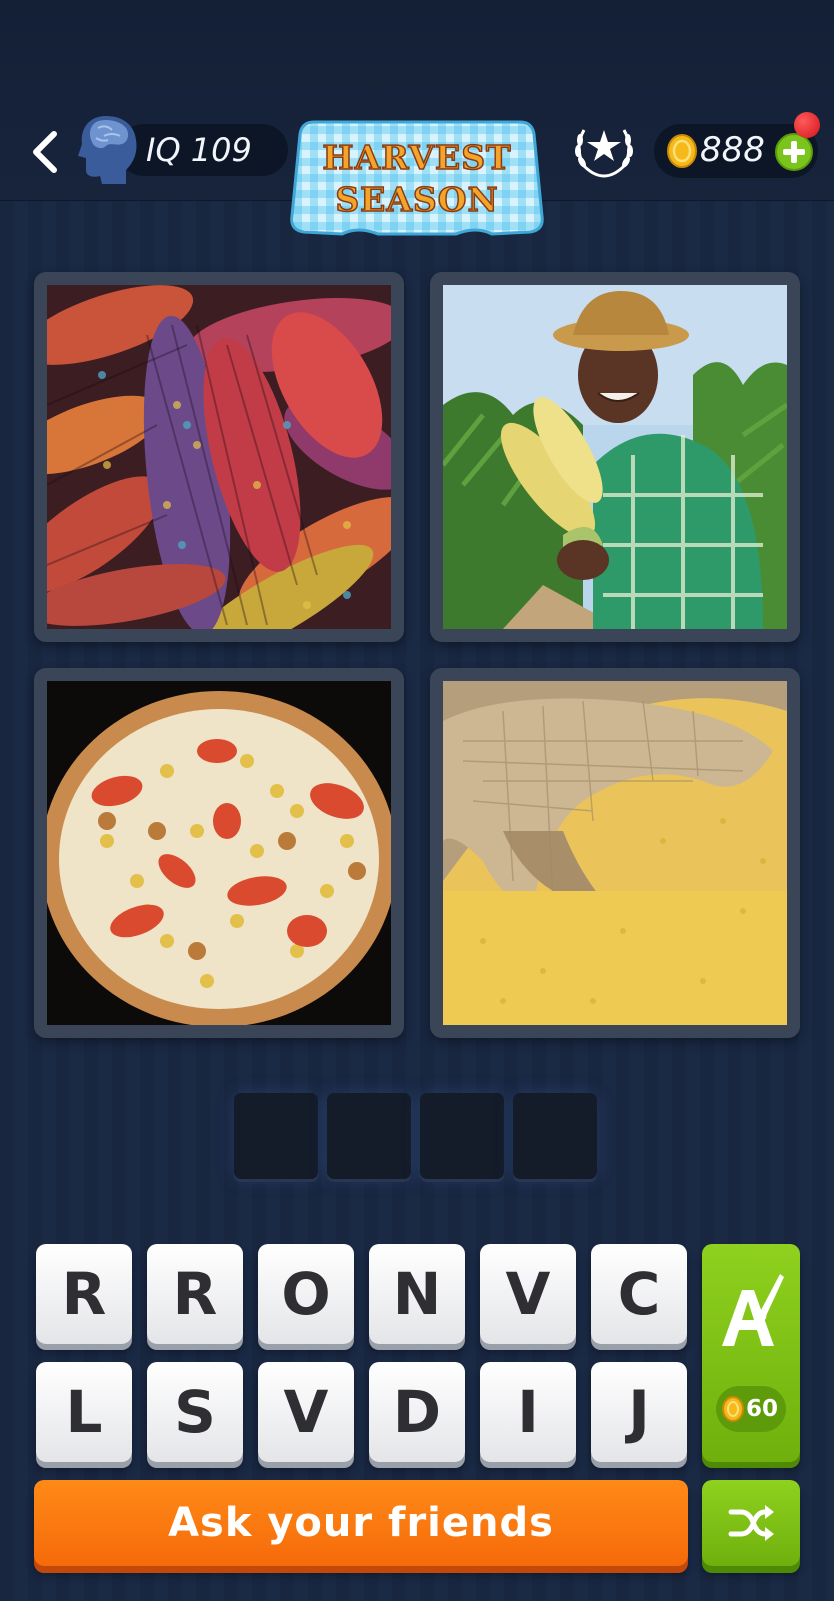  What do you see at coordinates (528, 1412) in the screenshot?
I see `letter-key: I` at bounding box center [528, 1412].